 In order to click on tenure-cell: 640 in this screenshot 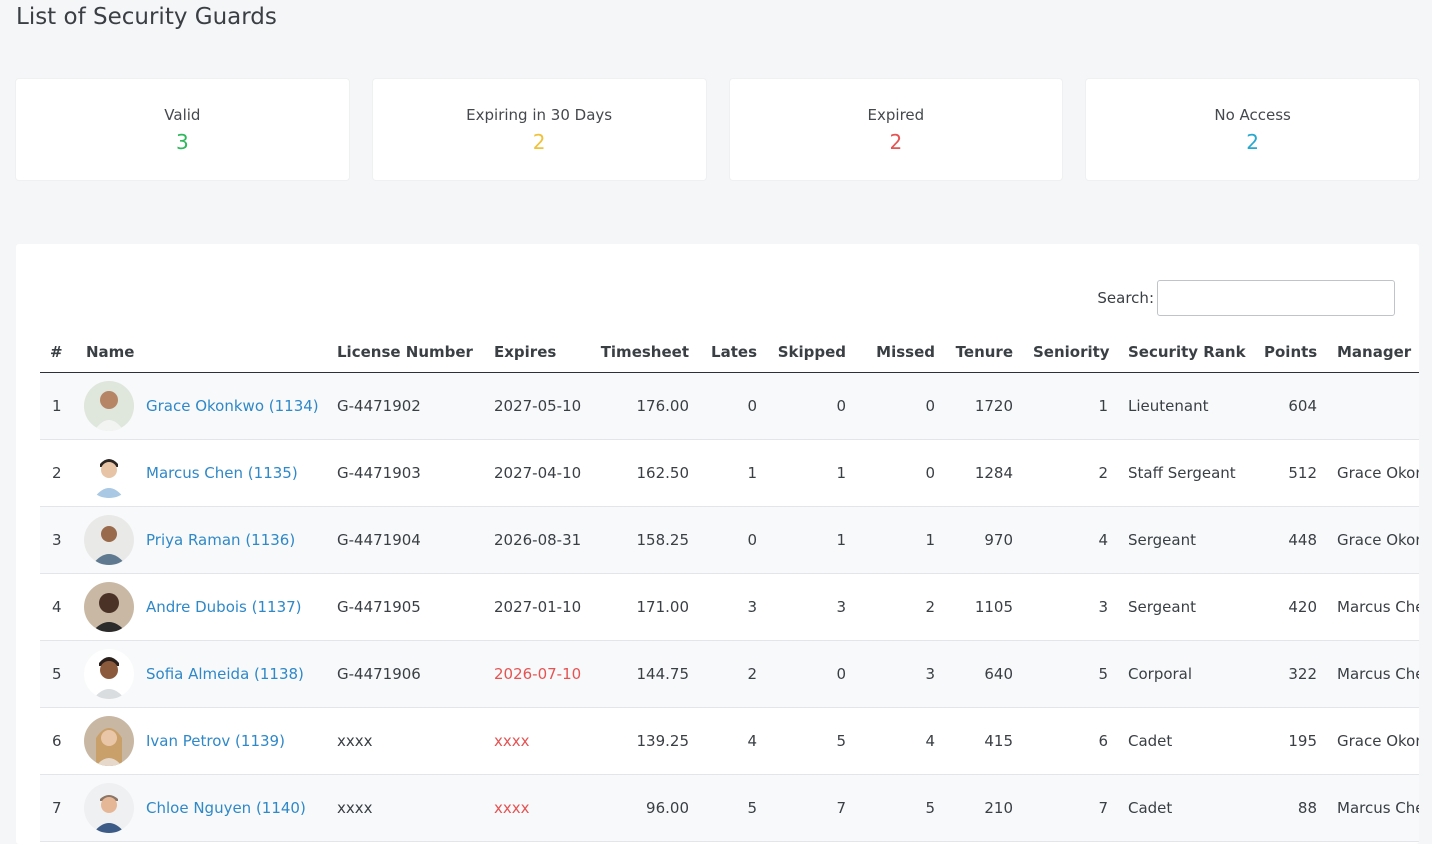, I will do `click(994, 674)`.